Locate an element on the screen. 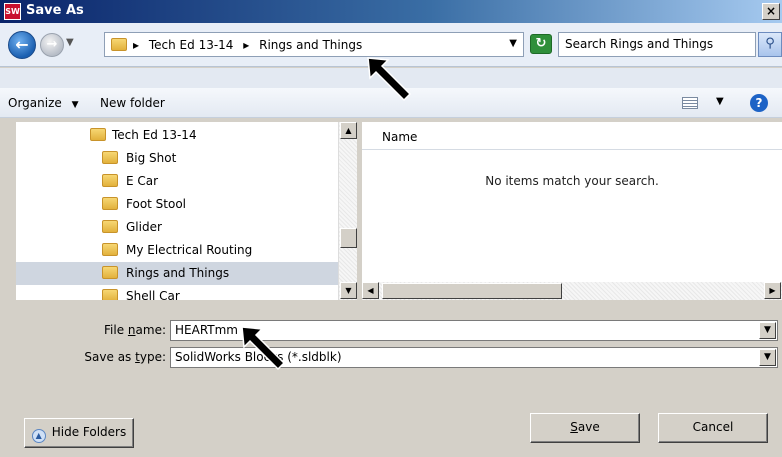 The width and height of the screenshot is (782, 457). address-bar: ▸ Tech Ed 13-14 ▸ Rings and Things ▼ is located at coordinates (314, 44).